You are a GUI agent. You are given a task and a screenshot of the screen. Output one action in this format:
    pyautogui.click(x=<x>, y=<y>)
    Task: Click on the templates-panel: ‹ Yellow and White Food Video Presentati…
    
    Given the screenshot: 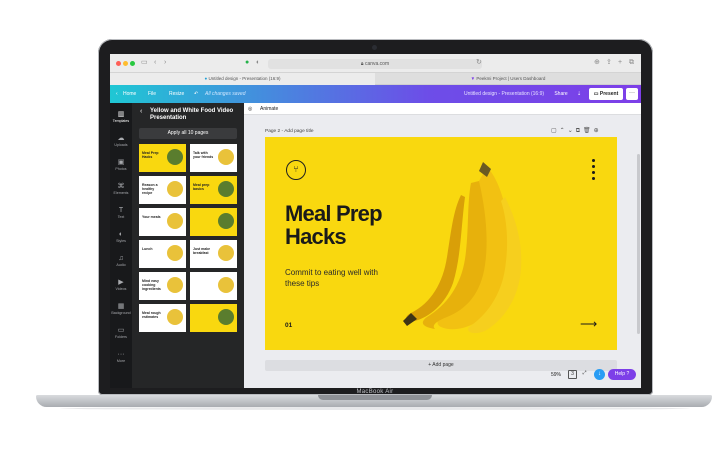 What is the action you would take?
    pyautogui.click(x=188, y=245)
    